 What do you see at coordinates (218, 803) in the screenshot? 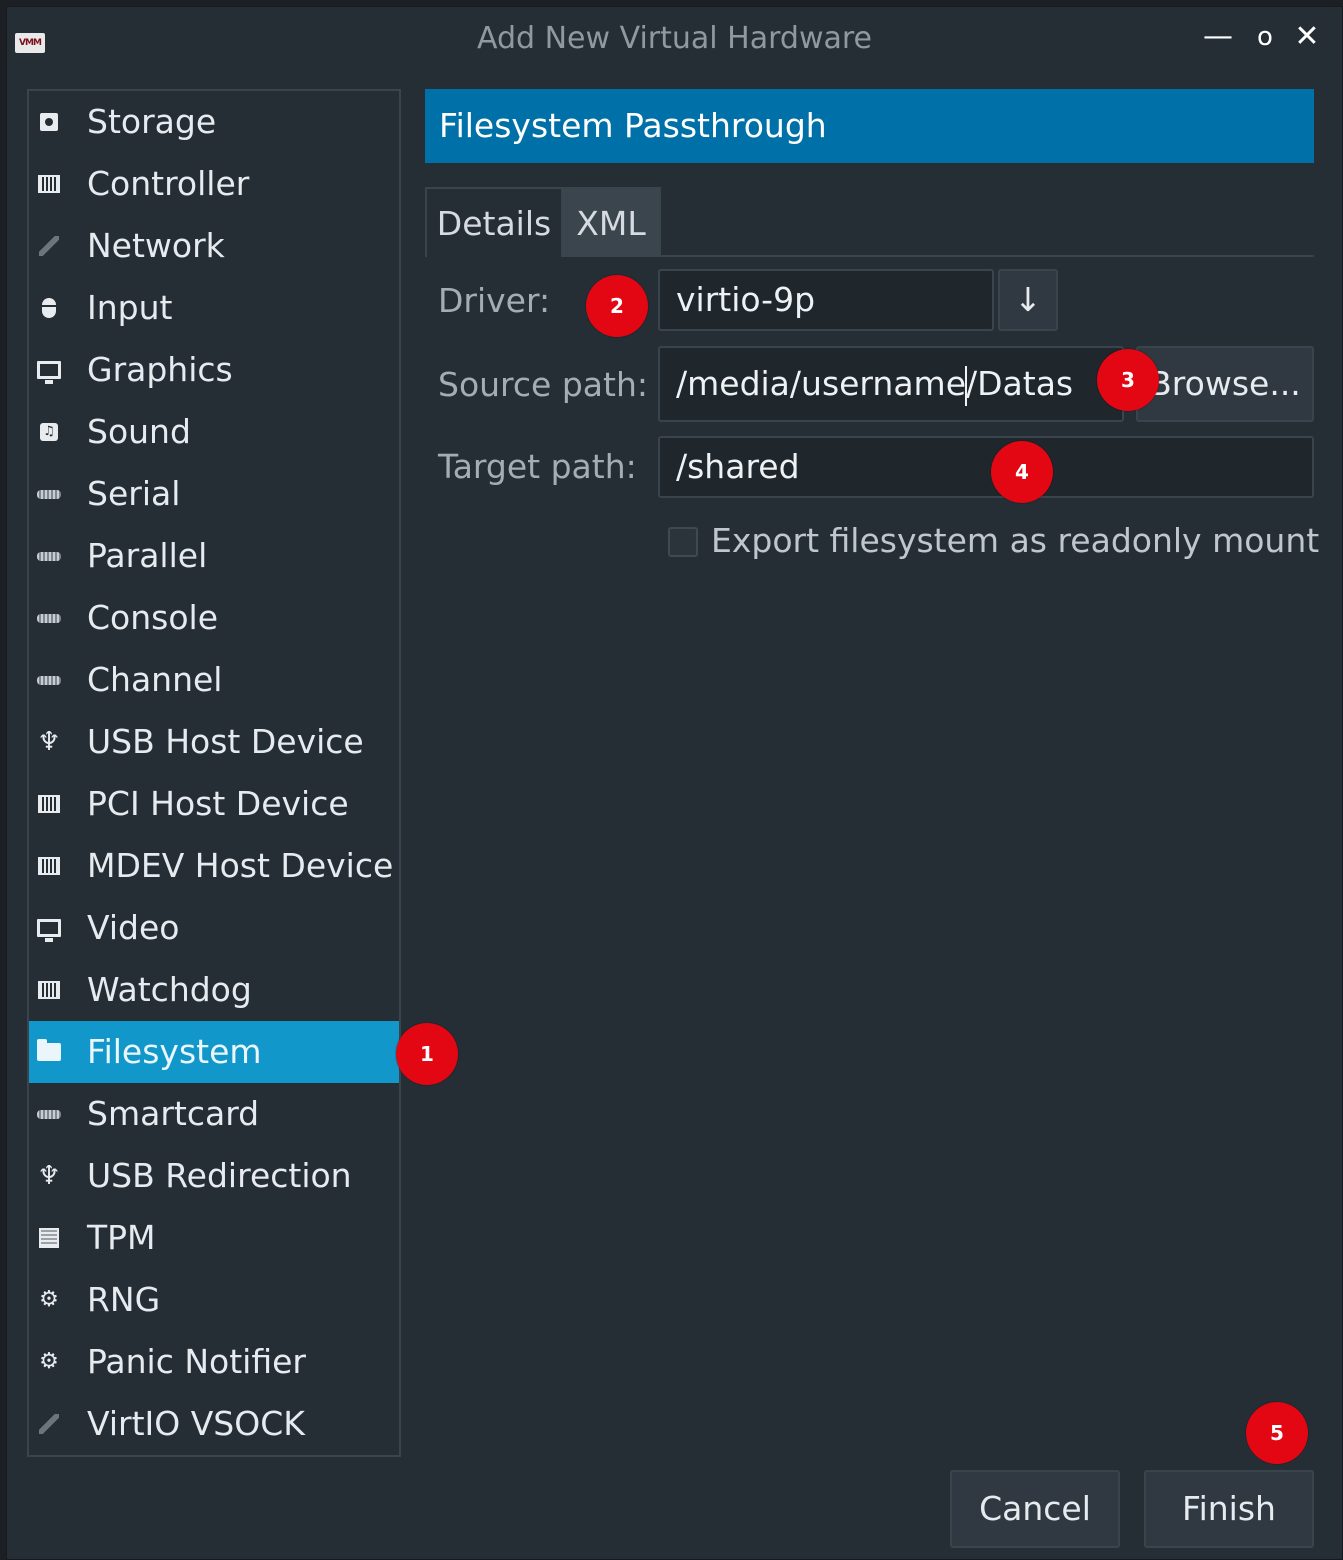
I see `sidebar-item-label: PCI Host Device` at bounding box center [218, 803].